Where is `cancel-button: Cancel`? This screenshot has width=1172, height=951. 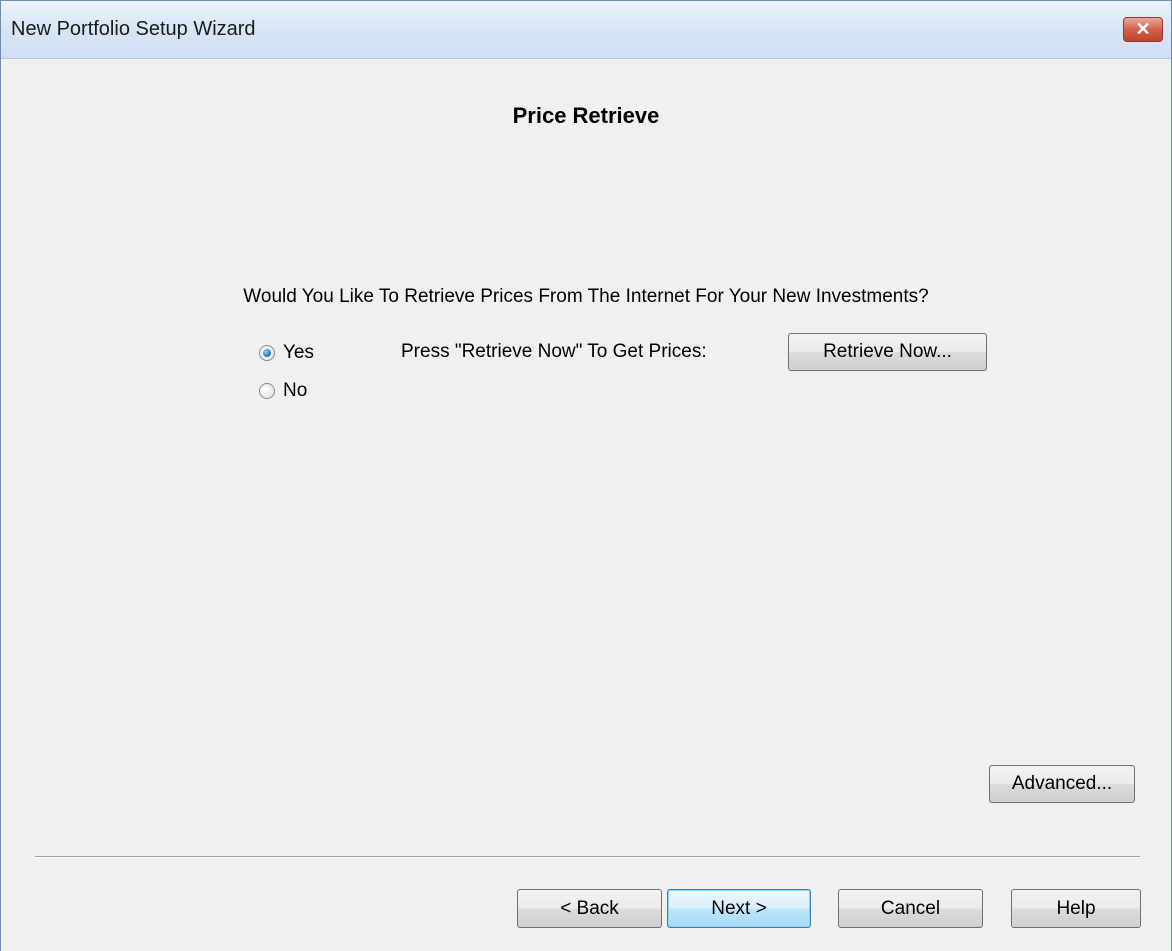
cancel-button: Cancel is located at coordinates (910, 908).